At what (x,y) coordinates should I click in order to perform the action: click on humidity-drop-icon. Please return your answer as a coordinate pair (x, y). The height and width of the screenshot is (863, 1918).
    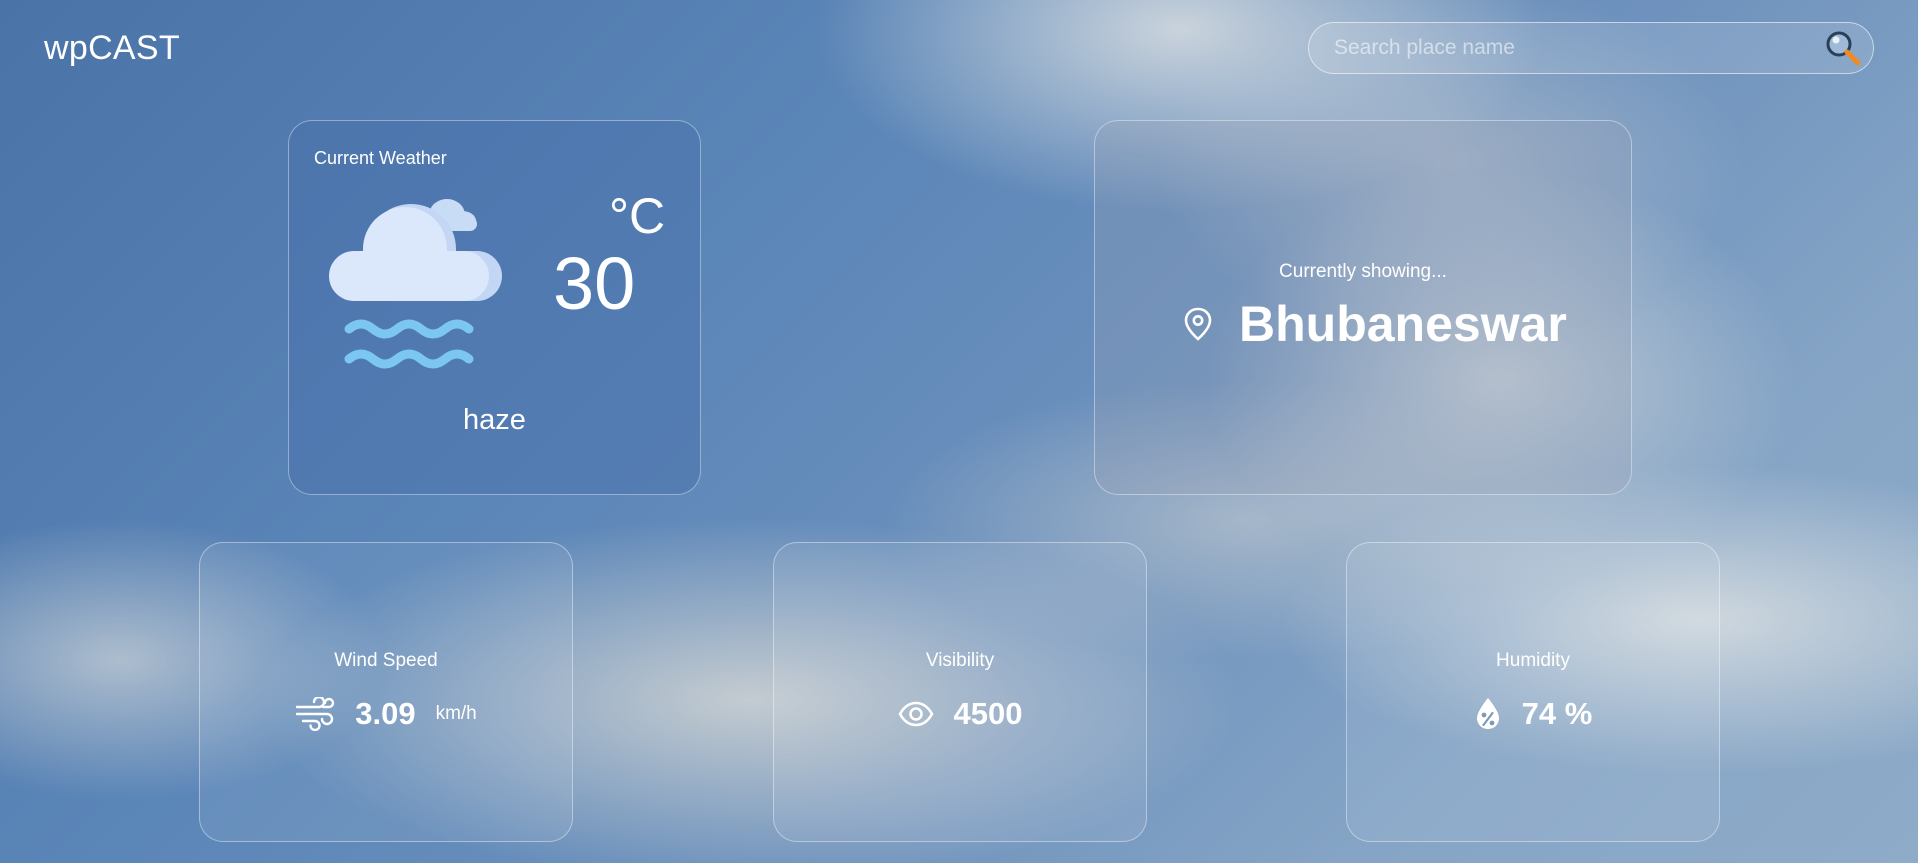
    Looking at the image, I should click on (1488, 714).